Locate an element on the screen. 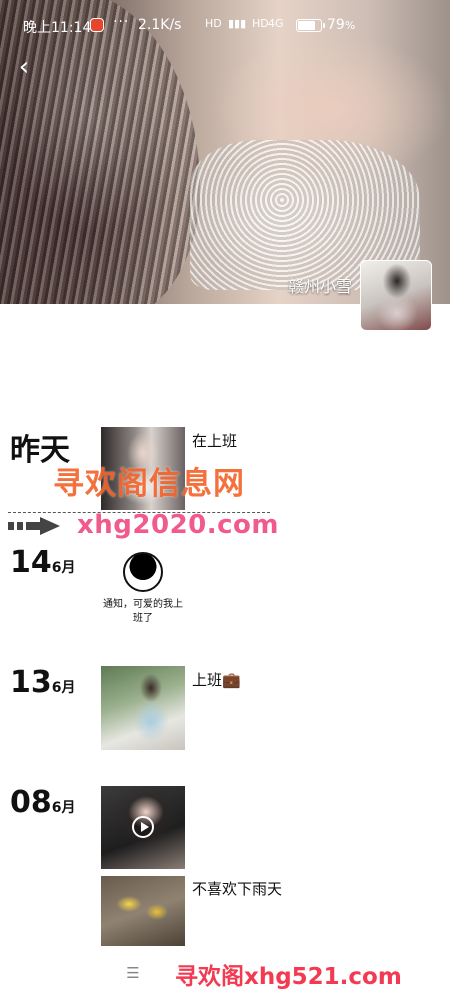 The image size is (450, 1000). day-label-08: 086月 is located at coordinates (43, 802).